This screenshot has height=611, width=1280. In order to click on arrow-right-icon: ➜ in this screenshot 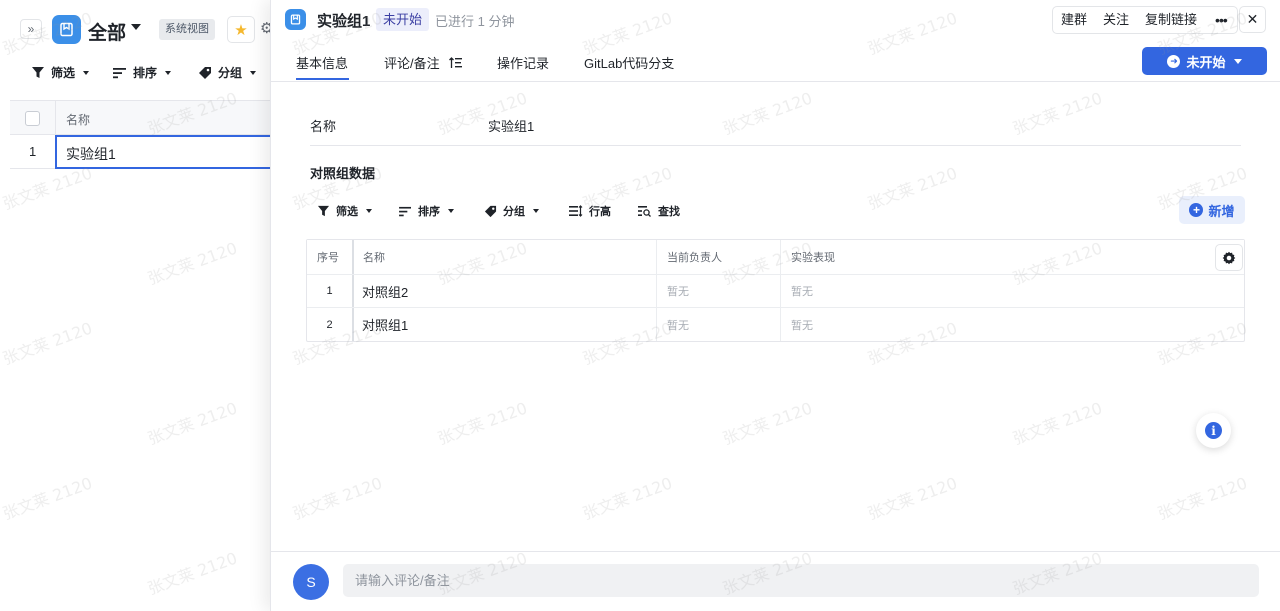, I will do `click(1174, 61)`.